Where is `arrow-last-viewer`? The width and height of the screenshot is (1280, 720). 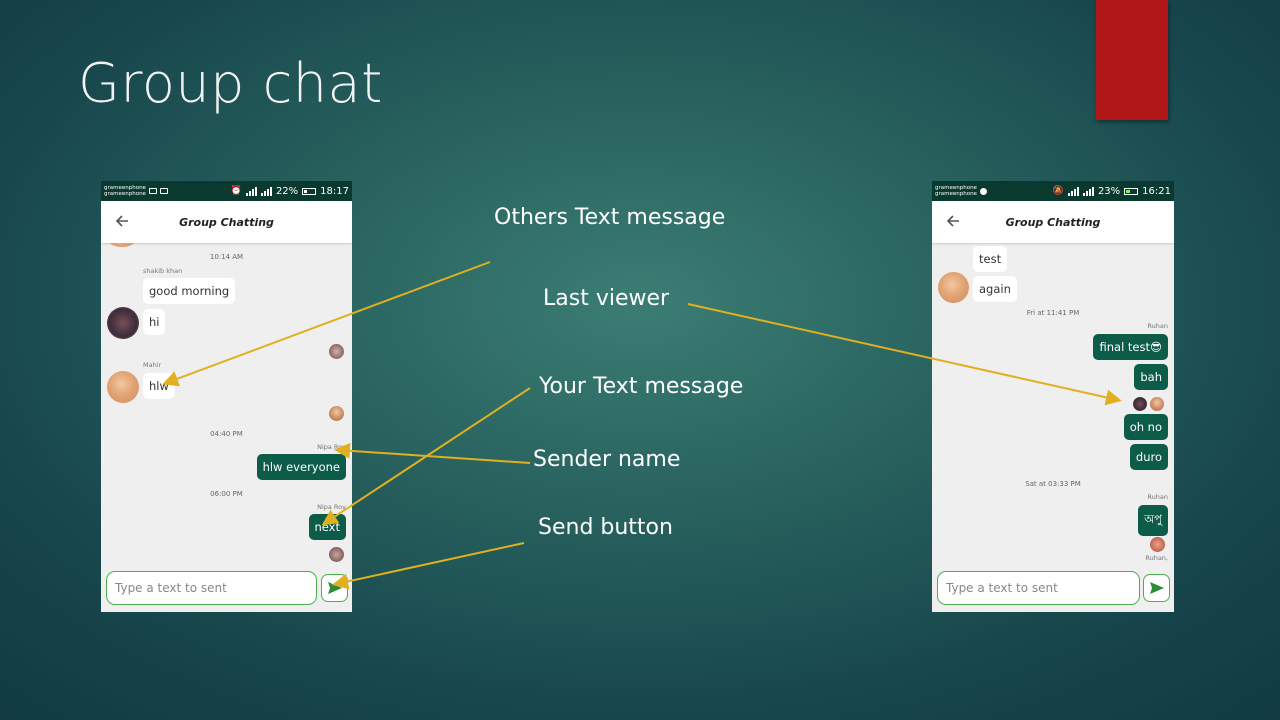 arrow-last-viewer is located at coordinates (904, 354).